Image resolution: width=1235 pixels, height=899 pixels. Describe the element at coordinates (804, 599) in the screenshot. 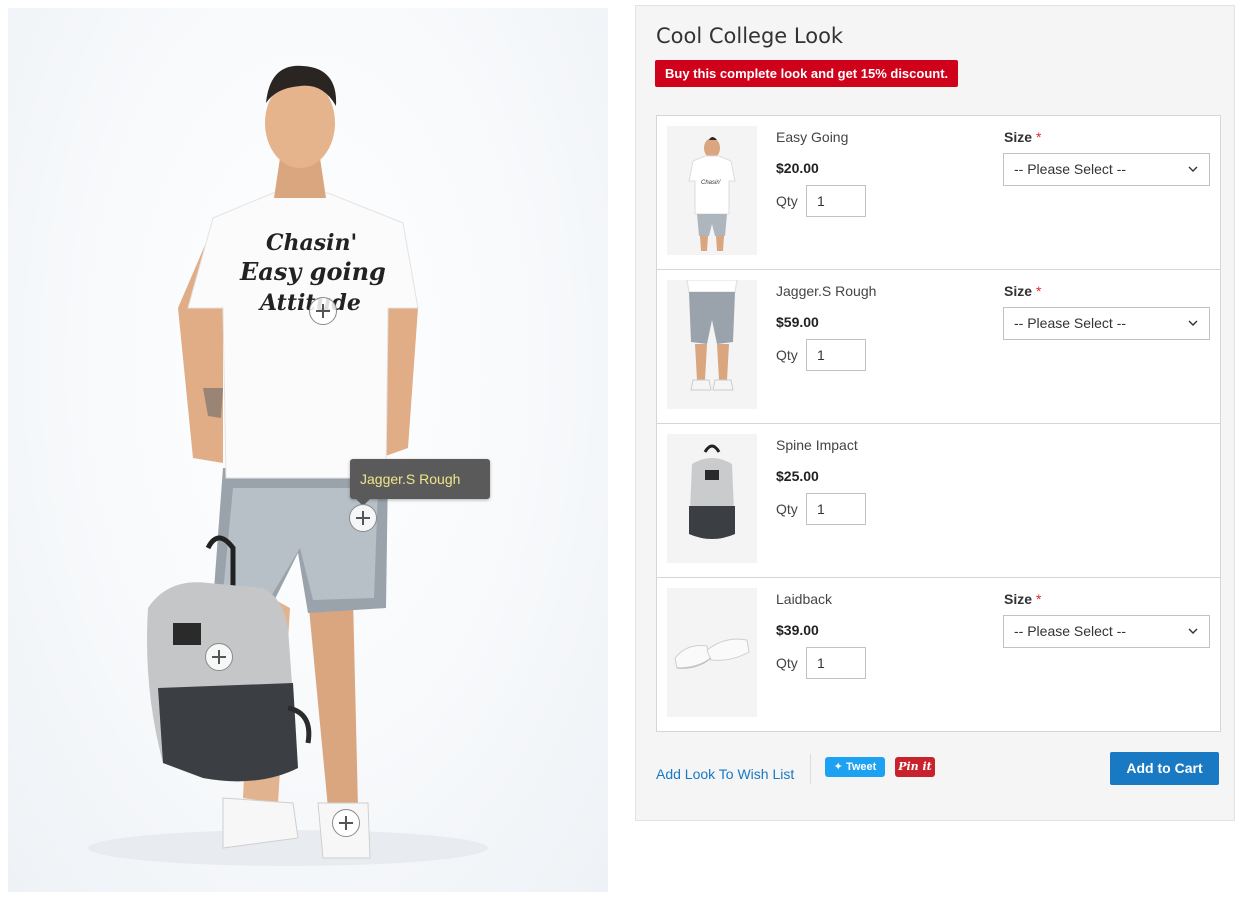

I see `item-name: Laidback` at that location.